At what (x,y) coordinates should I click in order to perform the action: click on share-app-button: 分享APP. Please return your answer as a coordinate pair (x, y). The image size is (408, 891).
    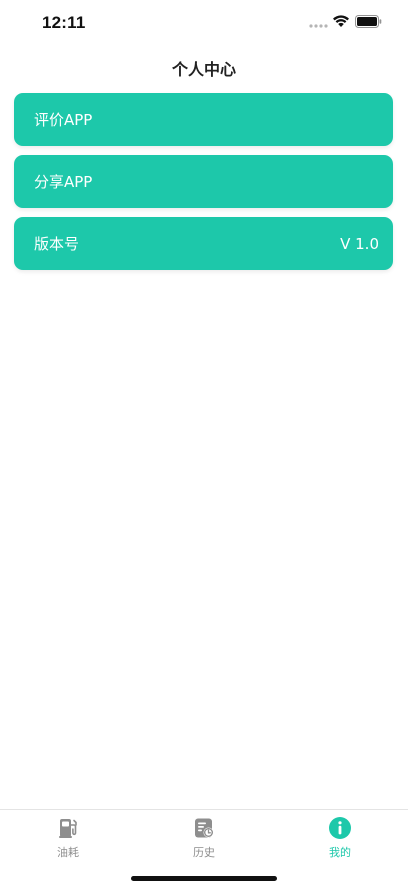
    Looking at the image, I should click on (203, 181).